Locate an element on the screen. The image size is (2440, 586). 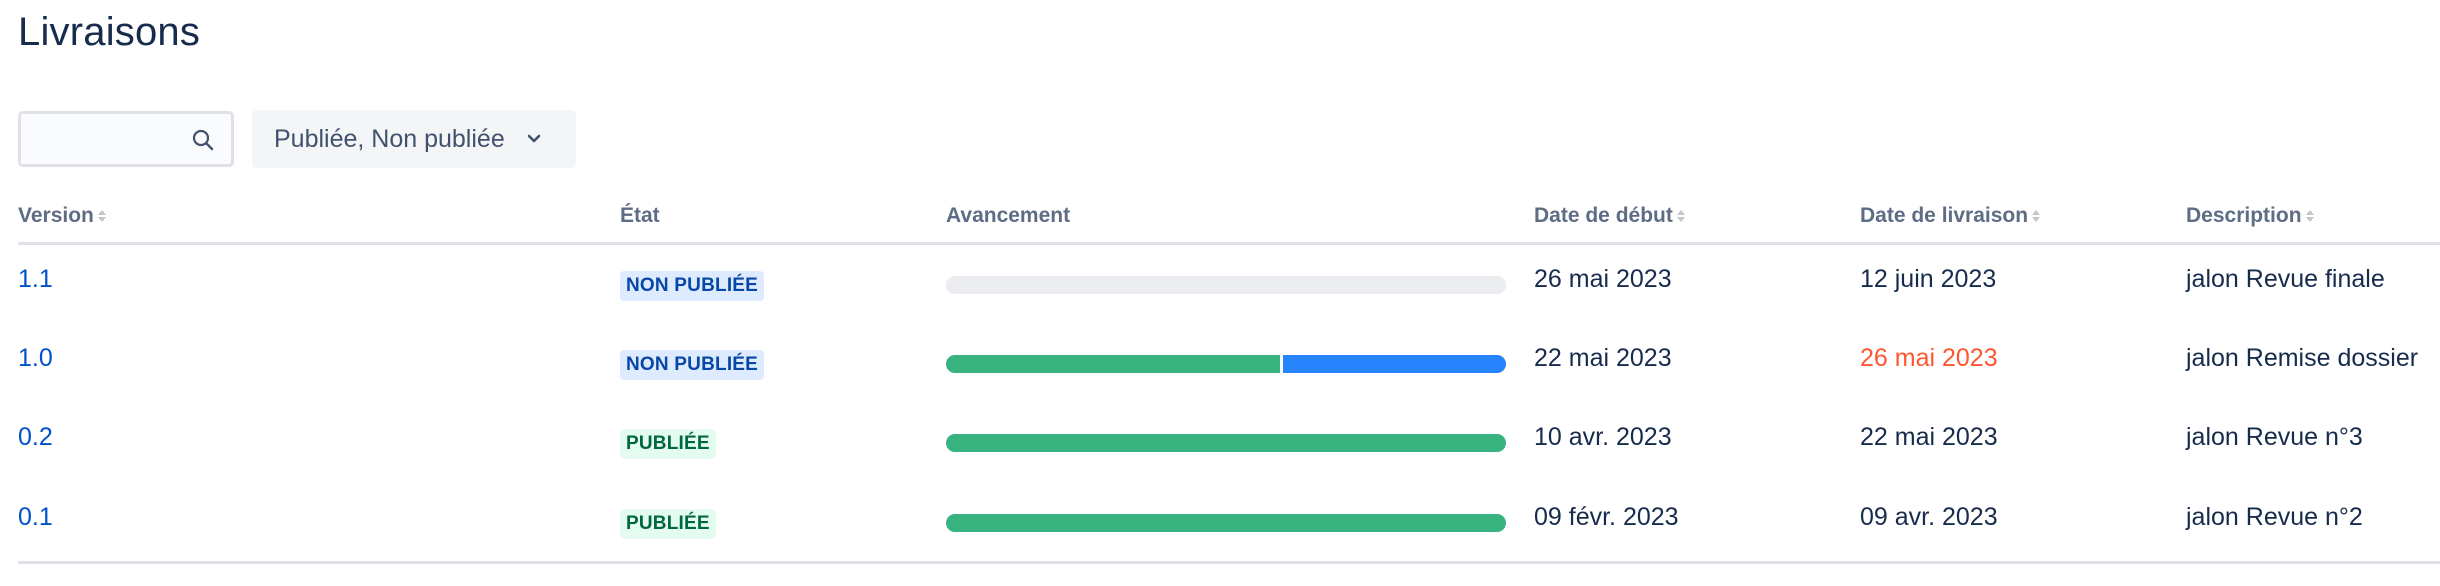
column-header-version: Version is located at coordinates (62, 216).